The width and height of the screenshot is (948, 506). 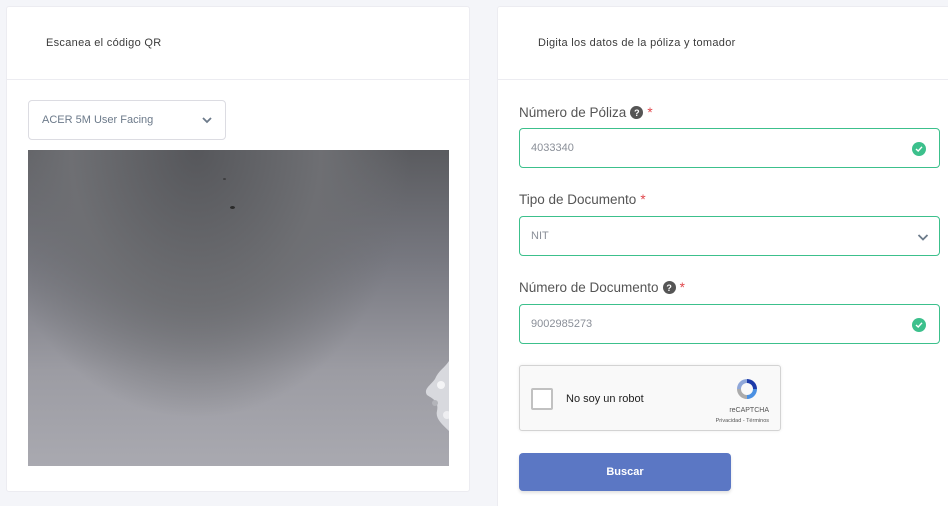 I want to click on doc-type-value: NIT, so click(x=540, y=236).